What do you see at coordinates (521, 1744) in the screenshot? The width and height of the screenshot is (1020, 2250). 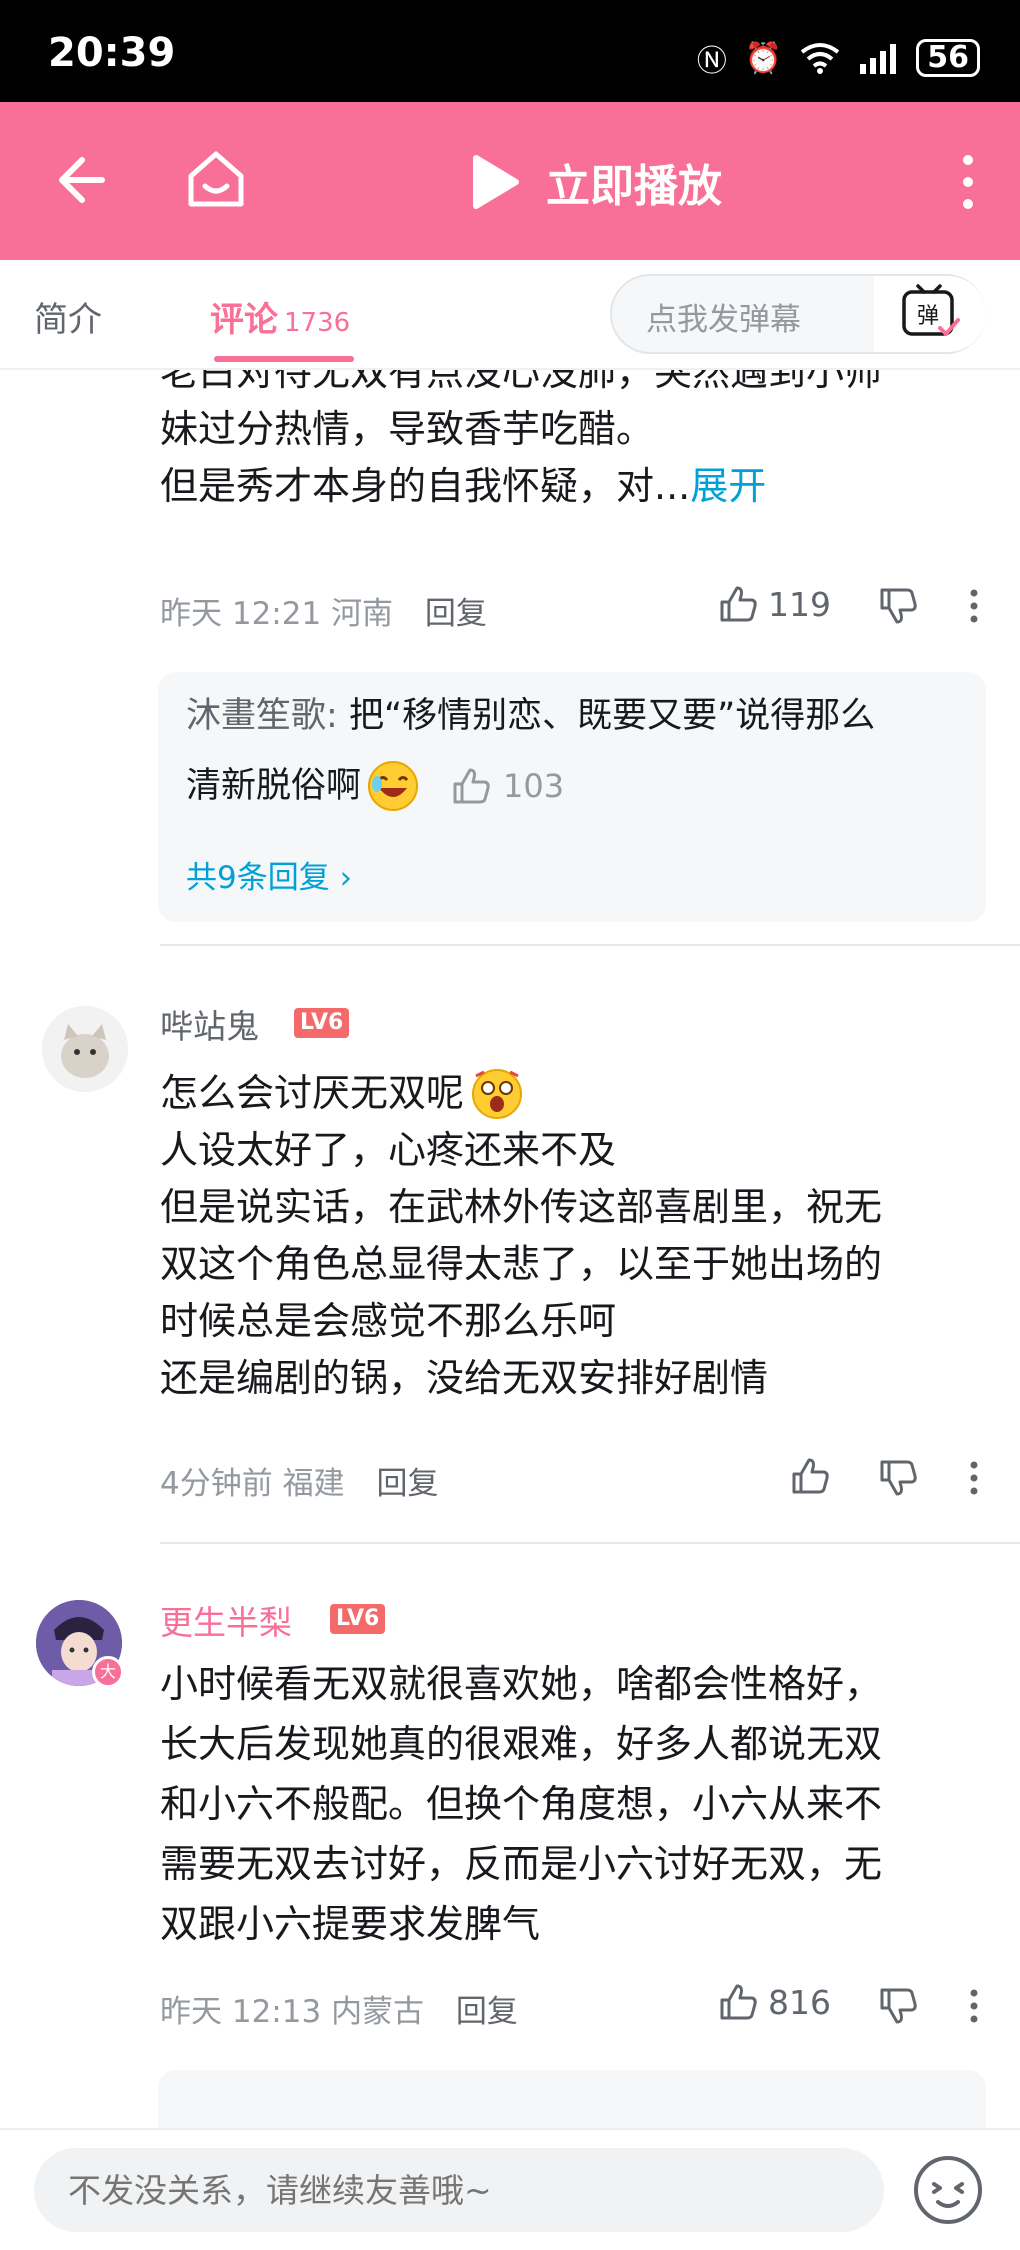 I see `comment-line: 长大后发现她真的很艰难，好多人都说无双` at bounding box center [521, 1744].